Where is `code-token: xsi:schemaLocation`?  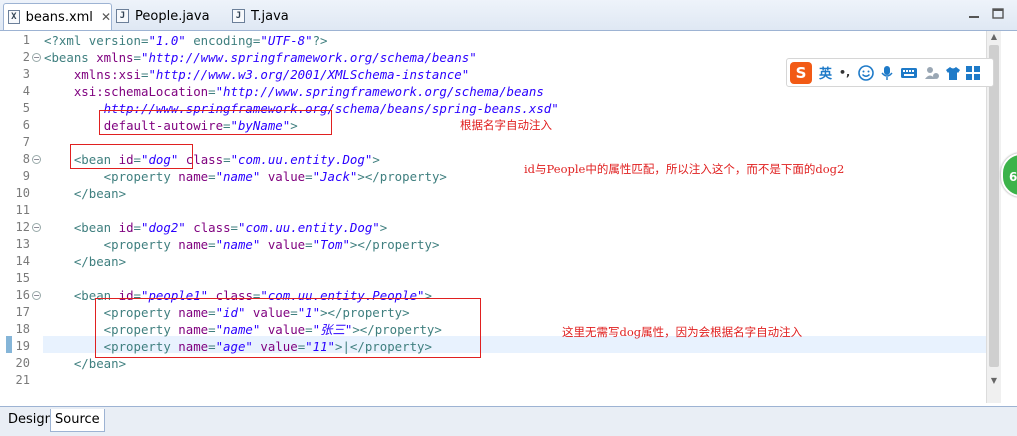
code-token: xsi:schemaLocation is located at coordinates (141, 91).